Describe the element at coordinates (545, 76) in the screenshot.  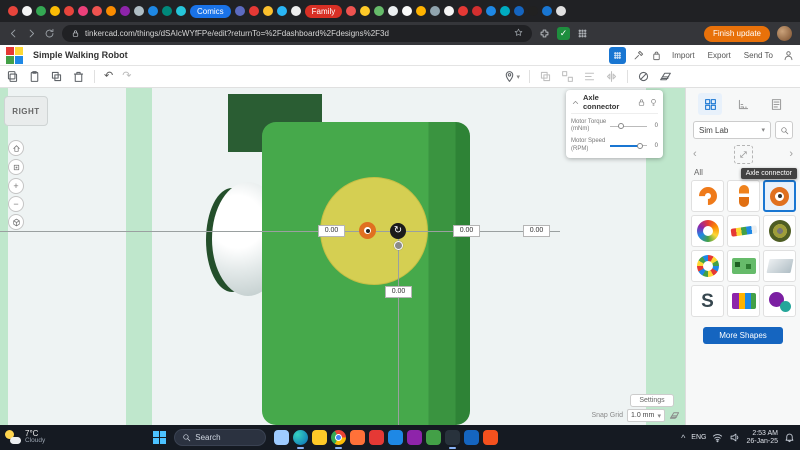
I see `group-icon` at that location.